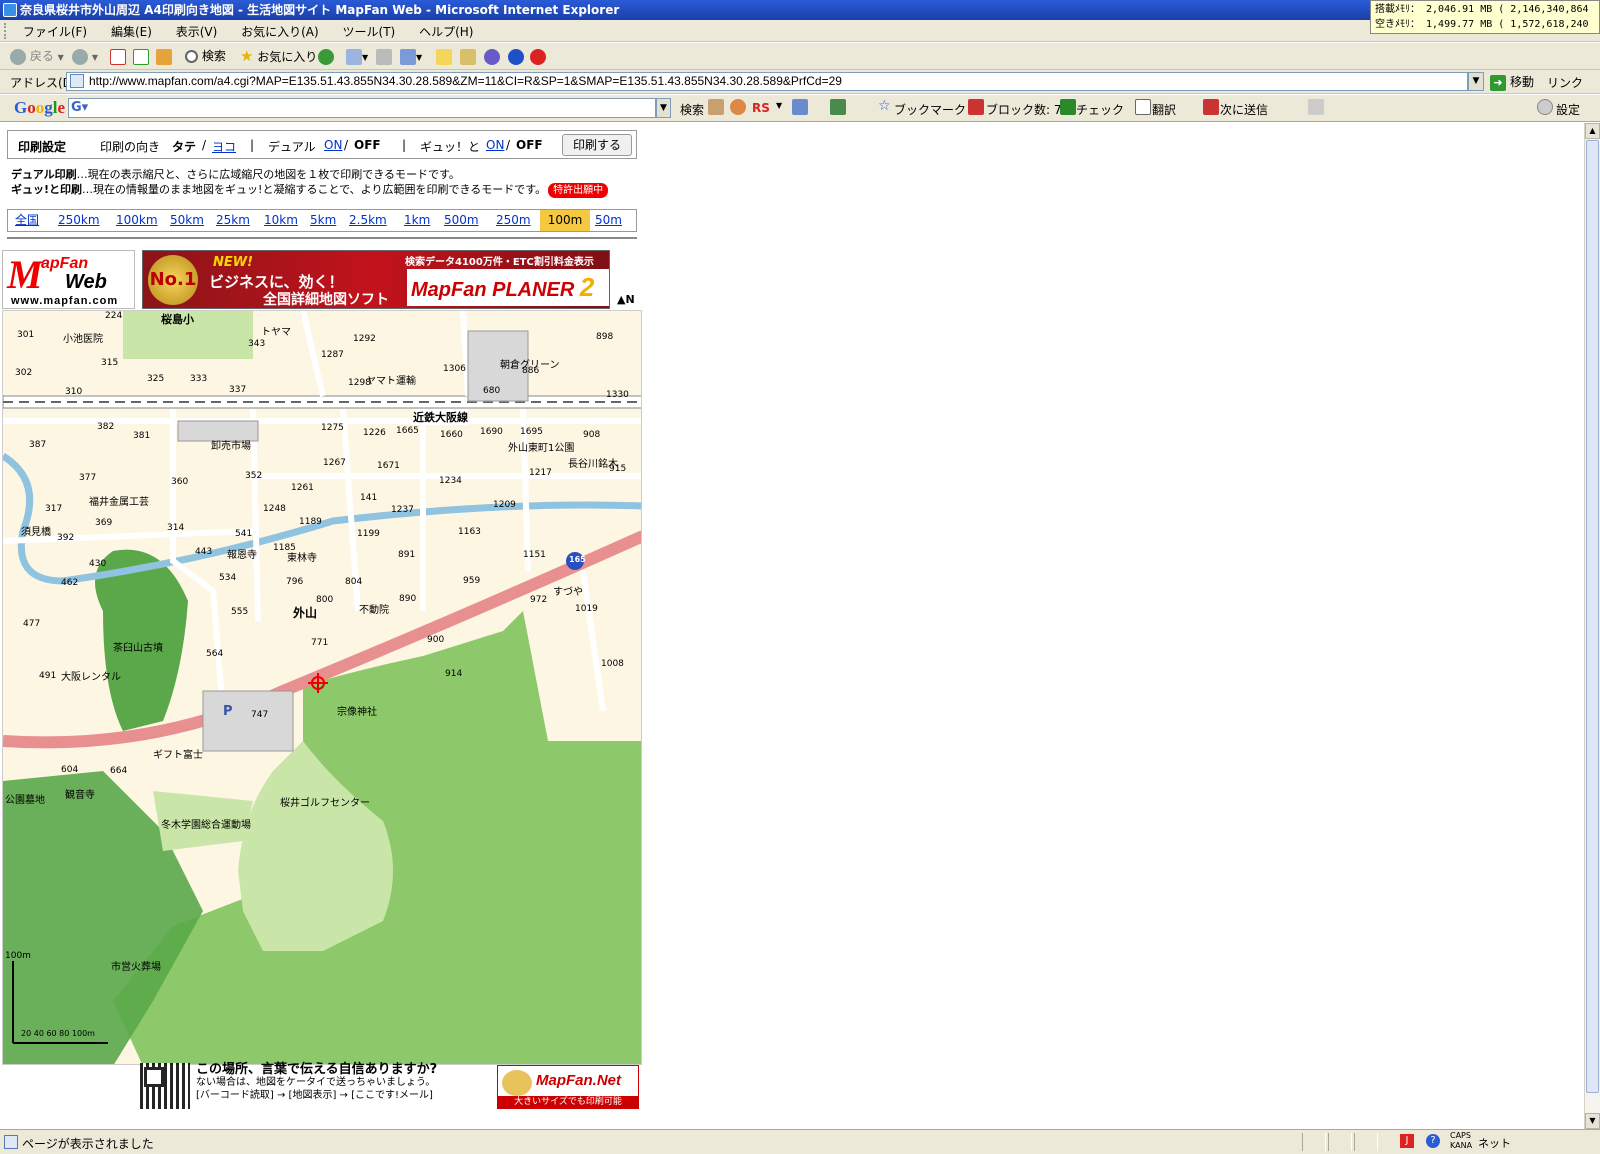 Image resolution: width=1600 pixels, height=1154 pixels. What do you see at coordinates (495, 145) in the screenshot?
I see `gyu-on-link: ON` at bounding box center [495, 145].